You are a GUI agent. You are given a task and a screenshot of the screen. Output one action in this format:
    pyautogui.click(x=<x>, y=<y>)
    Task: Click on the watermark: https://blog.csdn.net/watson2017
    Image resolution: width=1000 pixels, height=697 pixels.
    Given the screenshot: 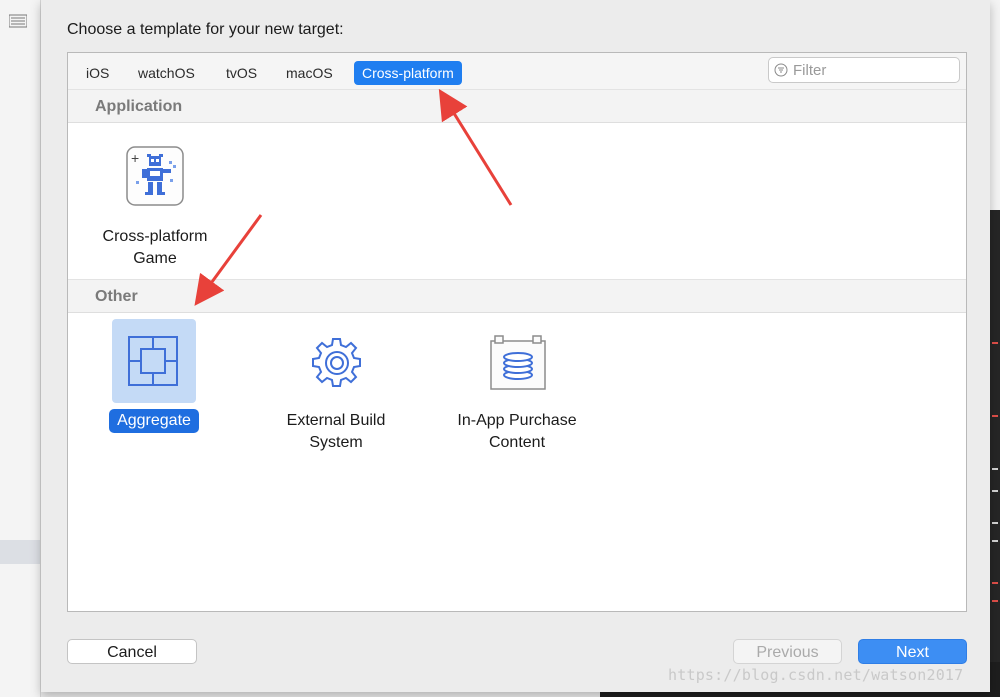 What is the action you would take?
    pyautogui.click(x=816, y=675)
    